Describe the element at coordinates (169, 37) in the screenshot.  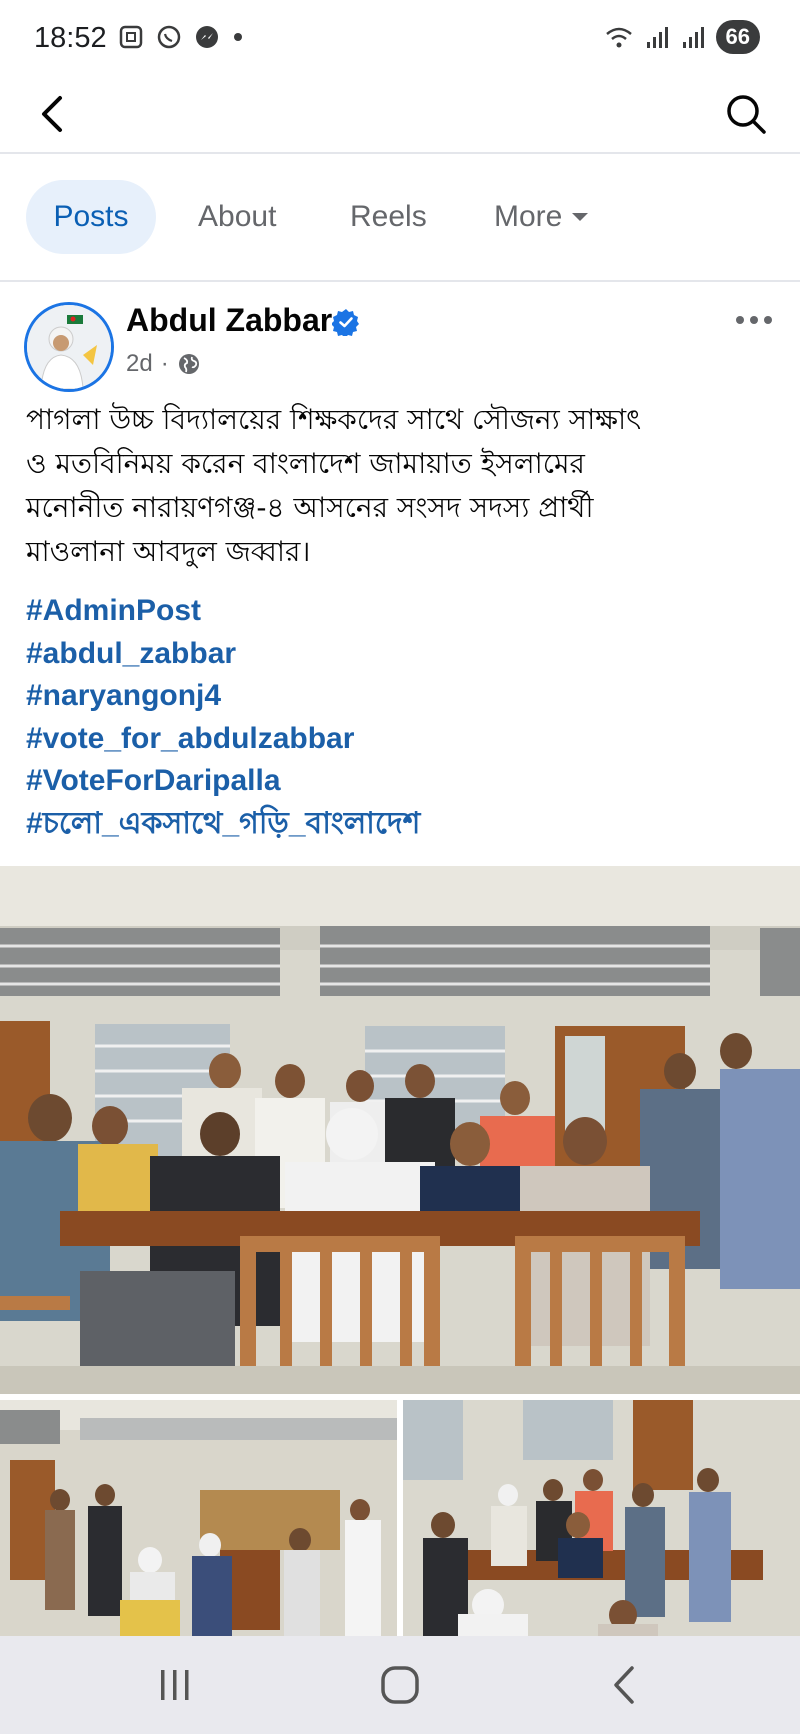
I see `whatsapp-icon` at that location.